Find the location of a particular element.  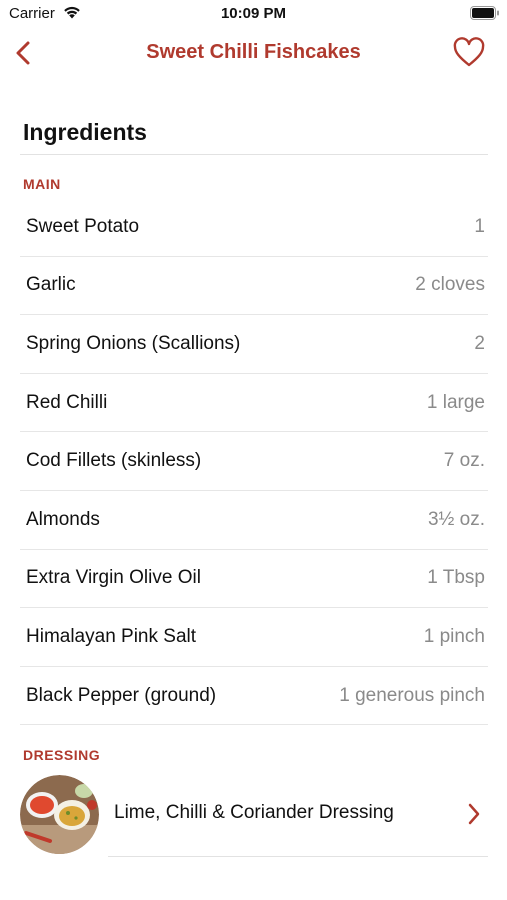

ingredient-row: Black Pepper (ground) 1 generous pinch is located at coordinates (254, 696).